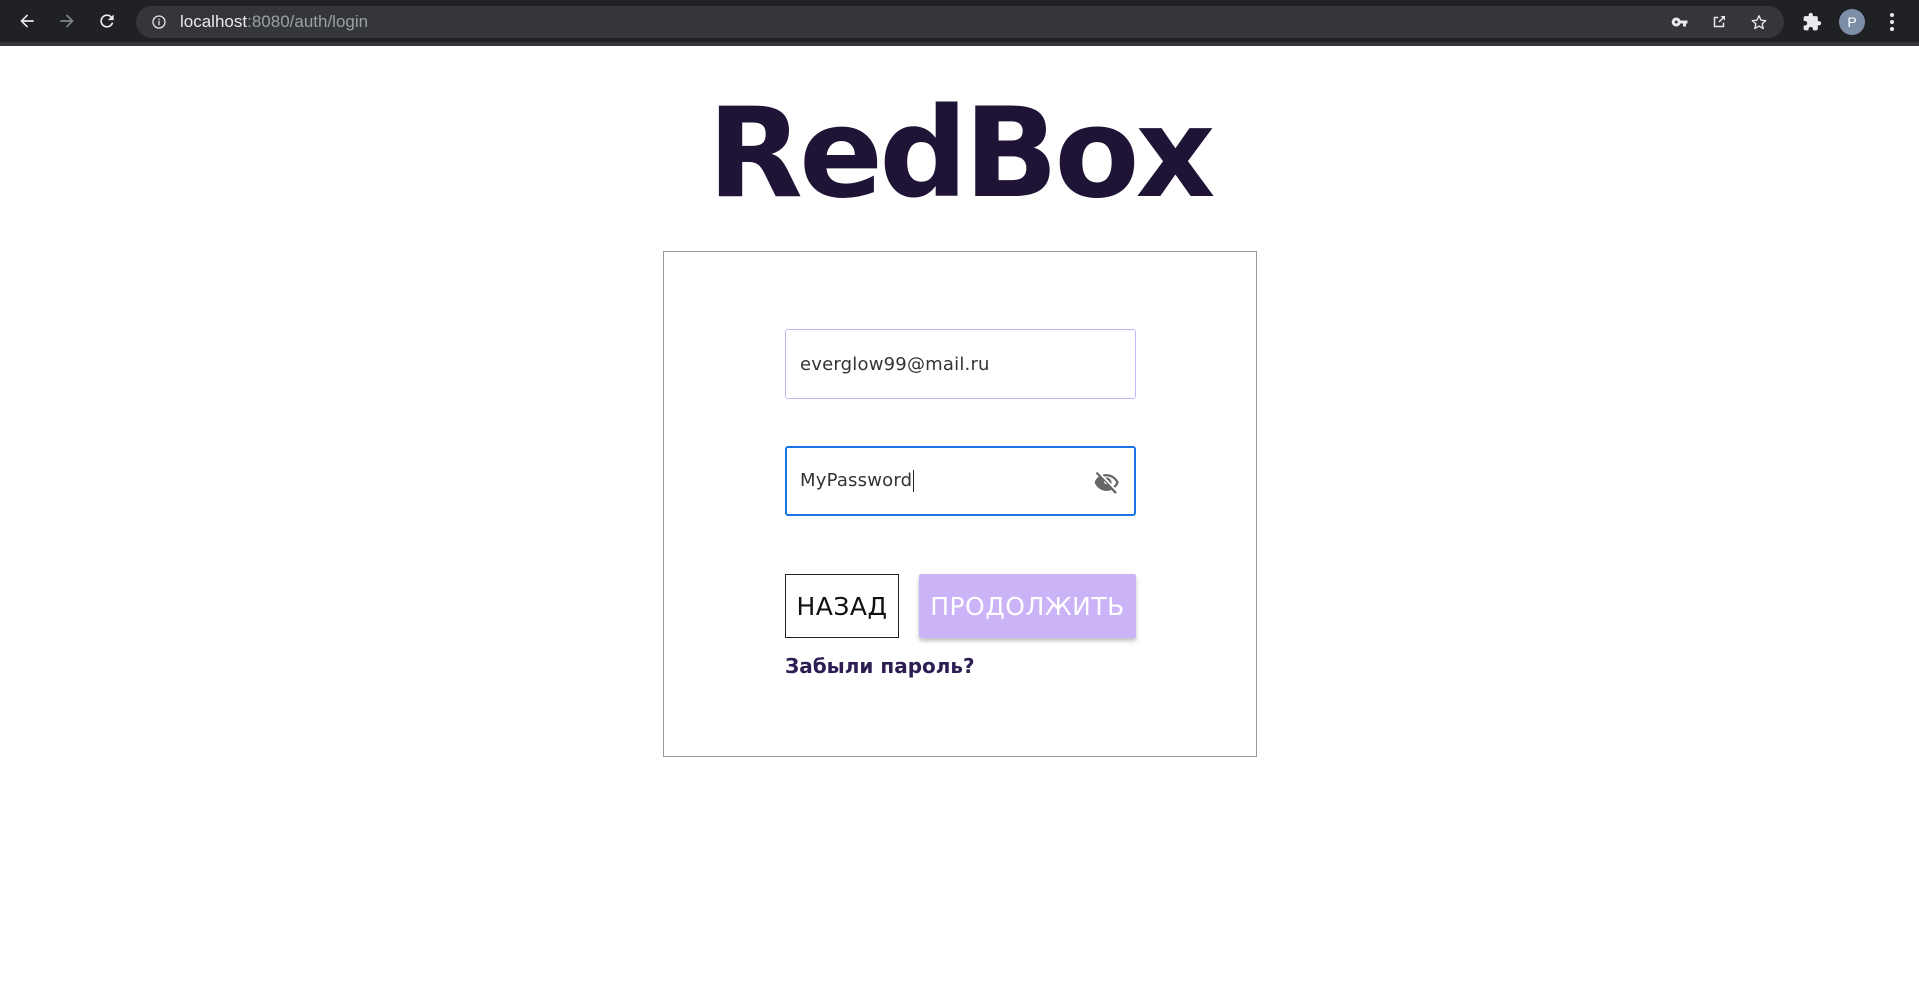  What do you see at coordinates (1812, 22) in the screenshot?
I see `extensions-puzzle-icon` at bounding box center [1812, 22].